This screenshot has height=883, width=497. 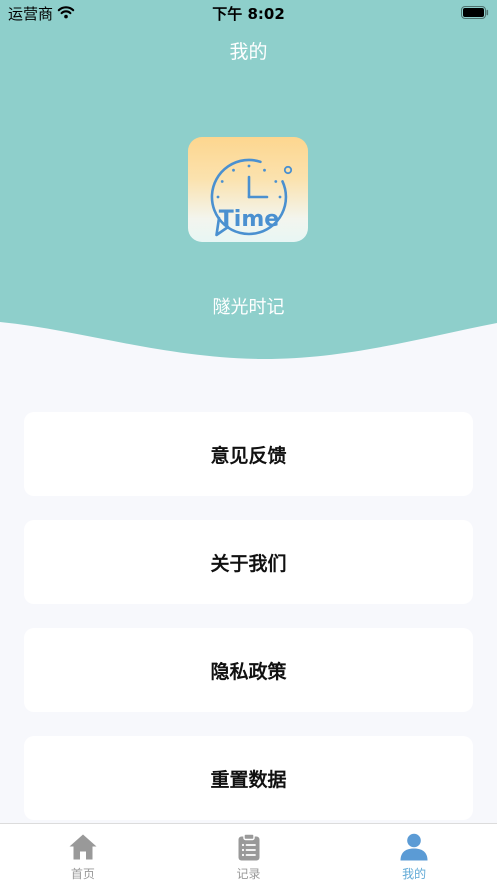 I want to click on tab-records: 记录, so click(x=249, y=853).